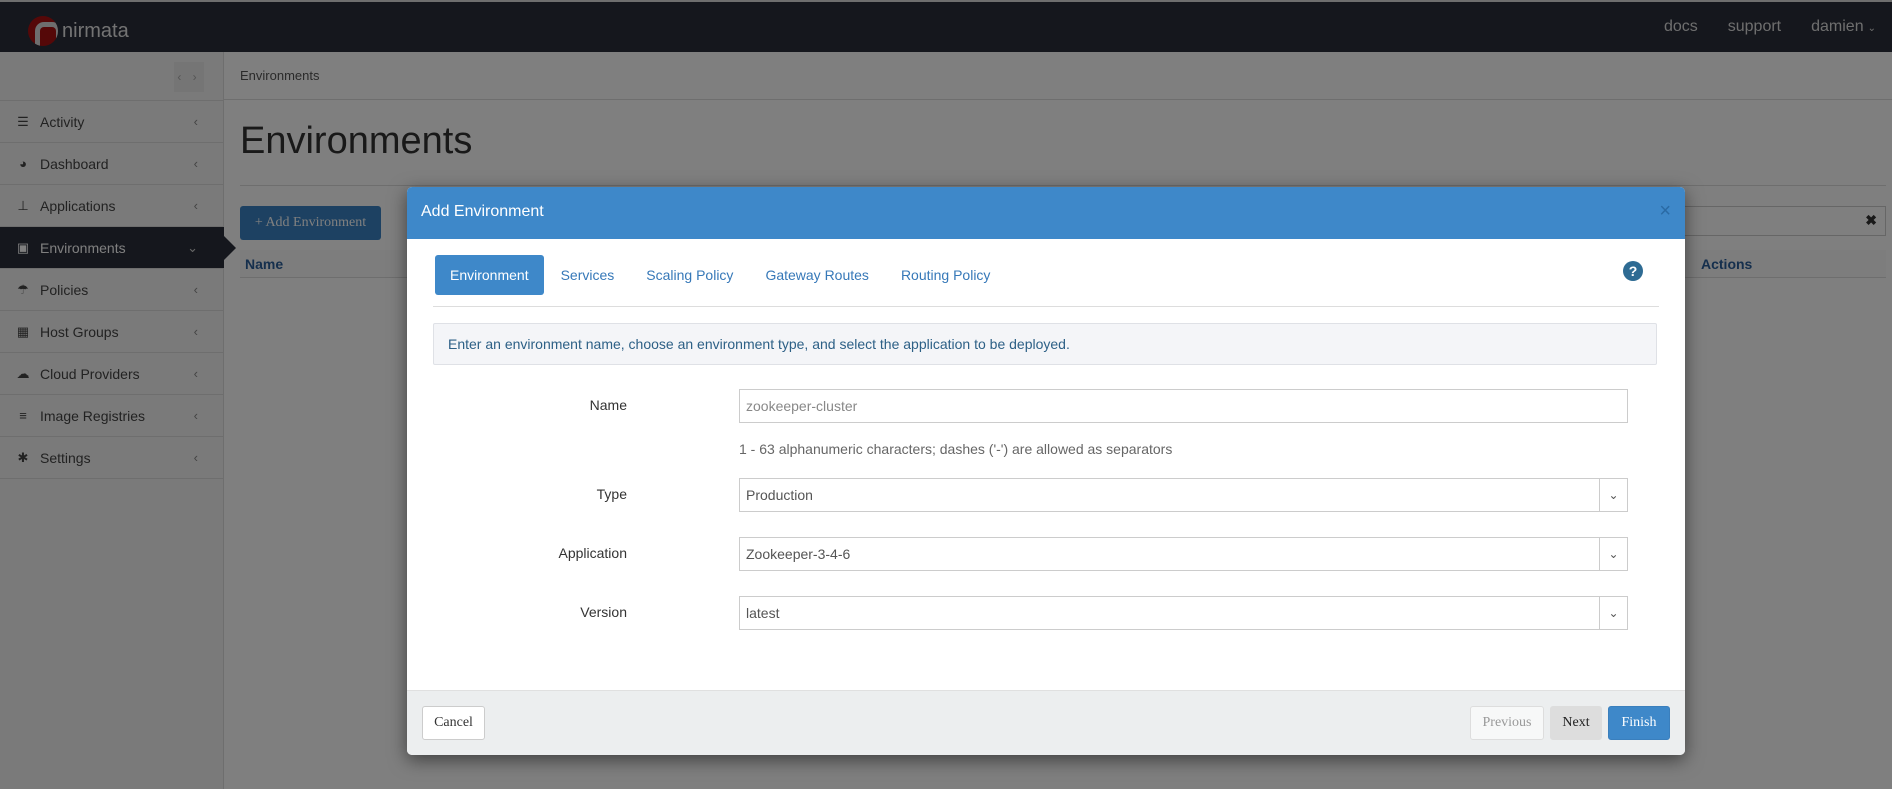 The image size is (1892, 789). Describe the element at coordinates (1046, 306) in the screenshot. I see `divider` at that location.